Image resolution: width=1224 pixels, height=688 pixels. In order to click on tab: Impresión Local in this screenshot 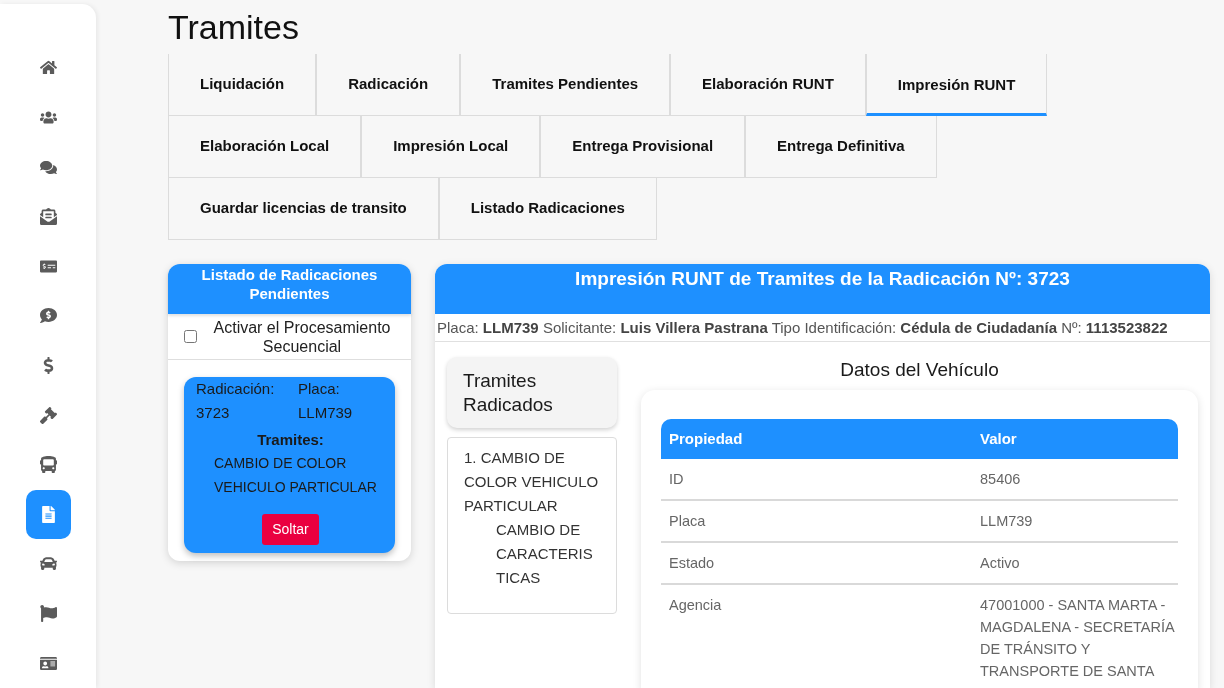, I will do `click(451, 147)`.